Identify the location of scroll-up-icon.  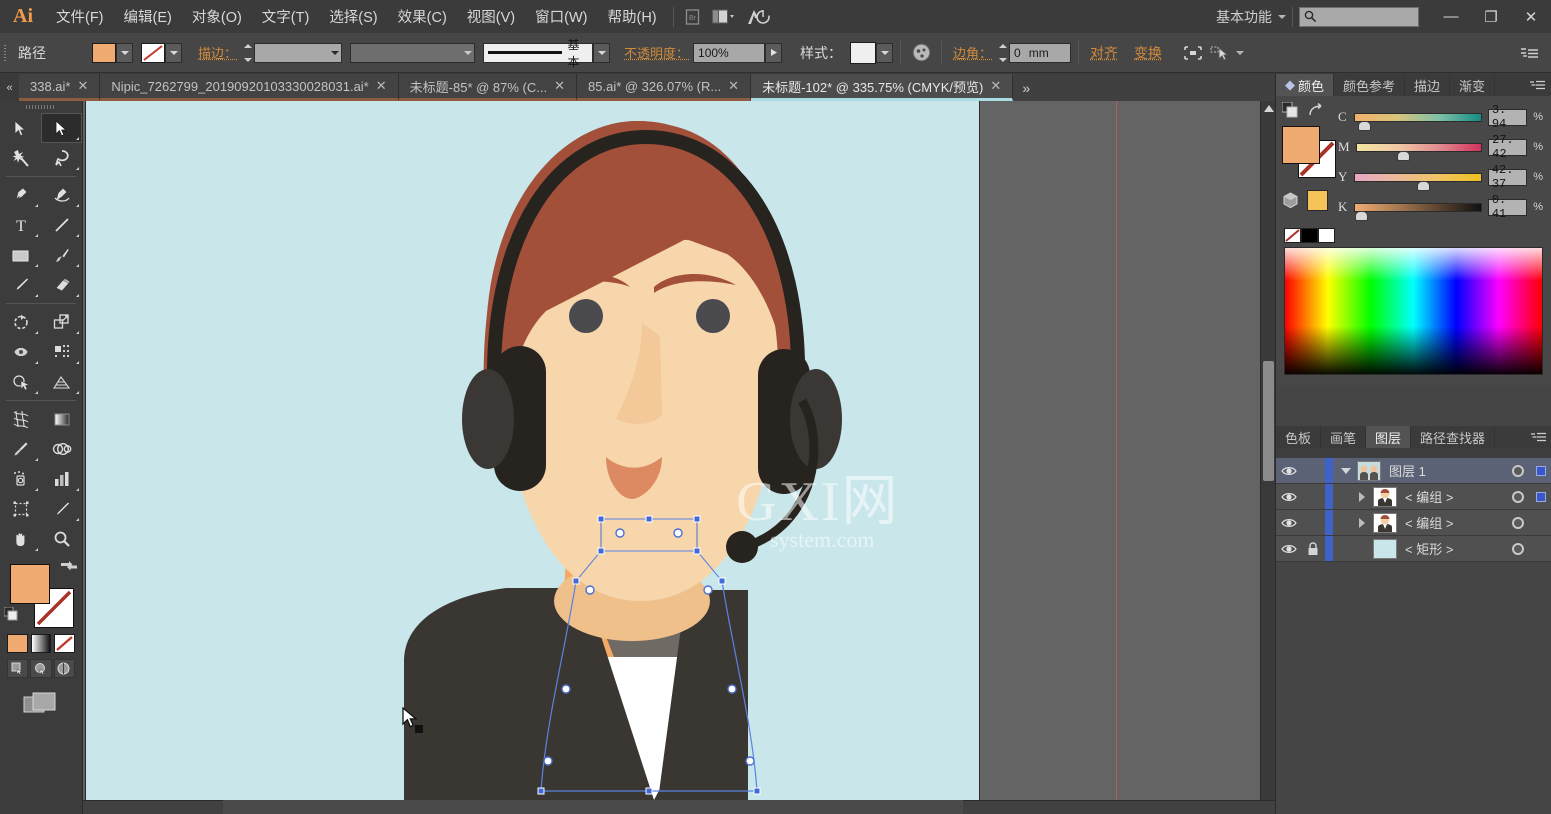
(1269, 108).